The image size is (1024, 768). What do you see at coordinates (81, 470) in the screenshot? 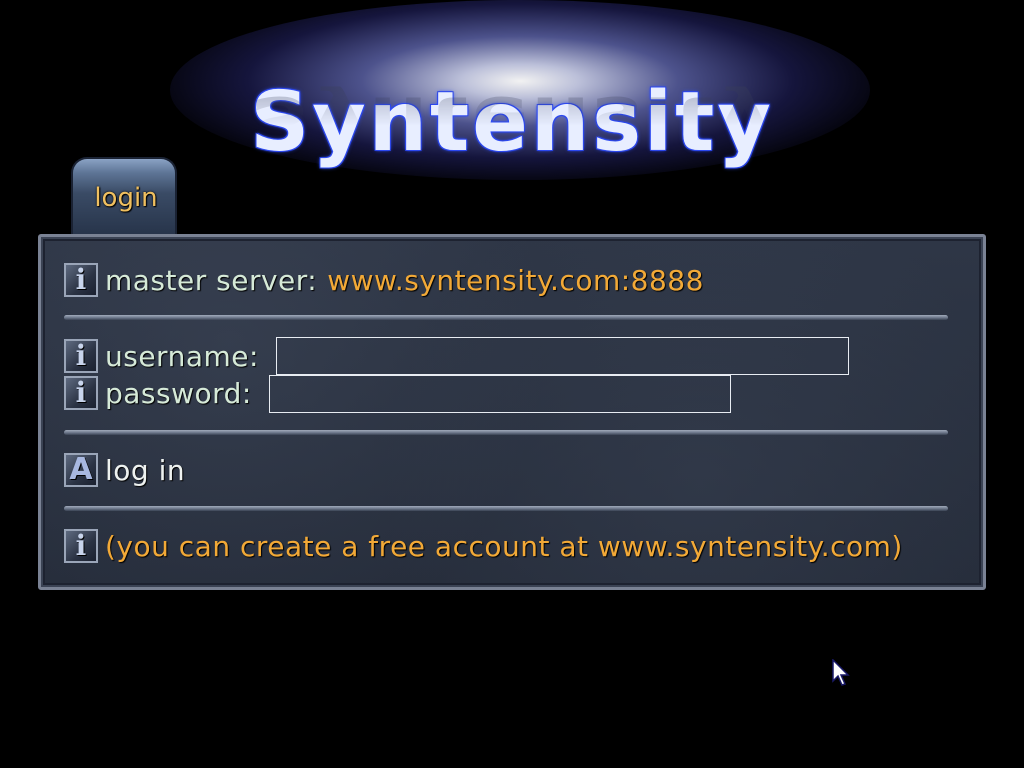
I see `action-icon: A` at bounding box center [81, 470].